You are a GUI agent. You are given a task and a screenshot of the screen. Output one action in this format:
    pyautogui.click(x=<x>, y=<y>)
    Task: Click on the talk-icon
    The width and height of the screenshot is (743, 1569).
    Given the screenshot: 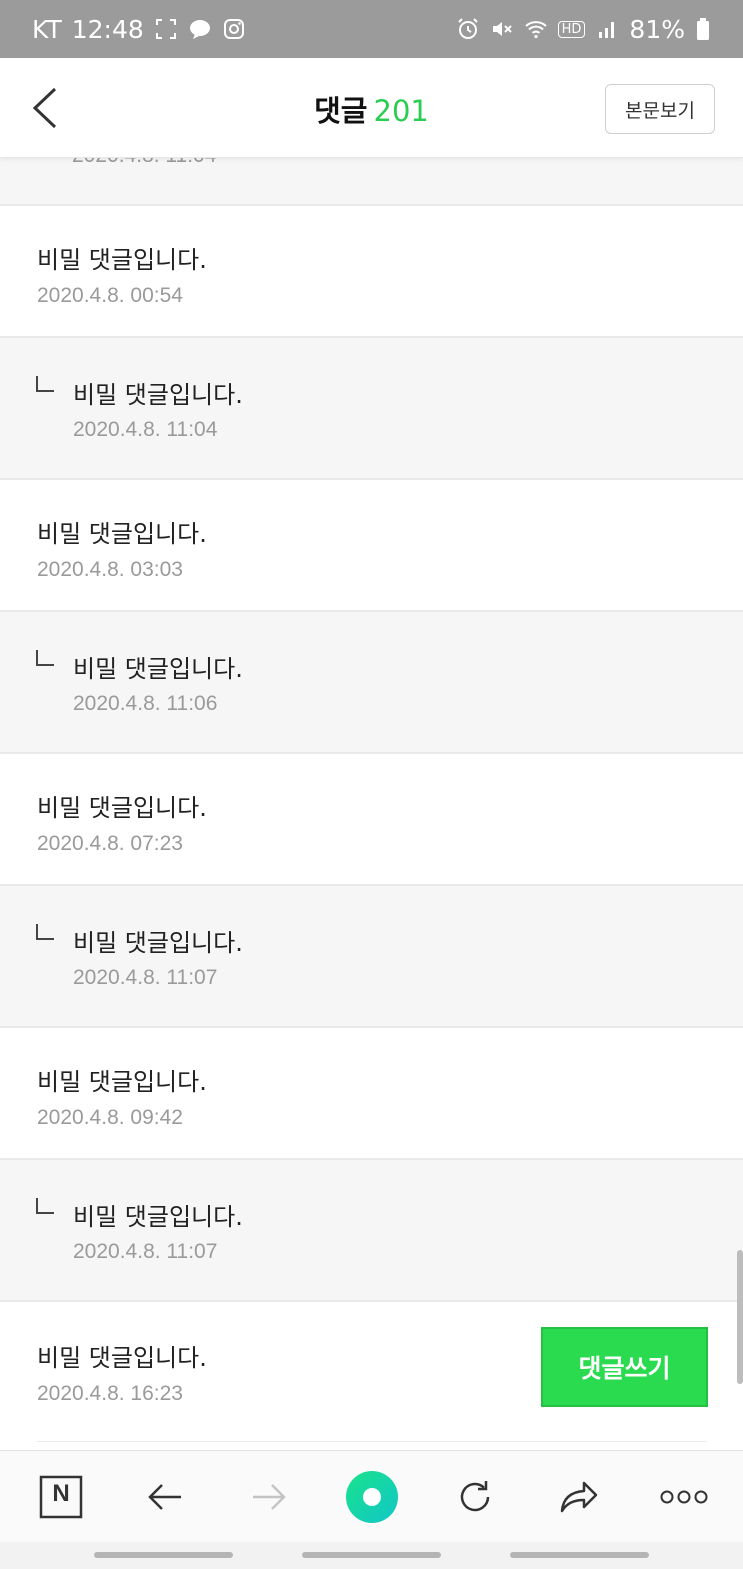 What is the action you would take?
    pyautogui.click(x=200, y=29)
    